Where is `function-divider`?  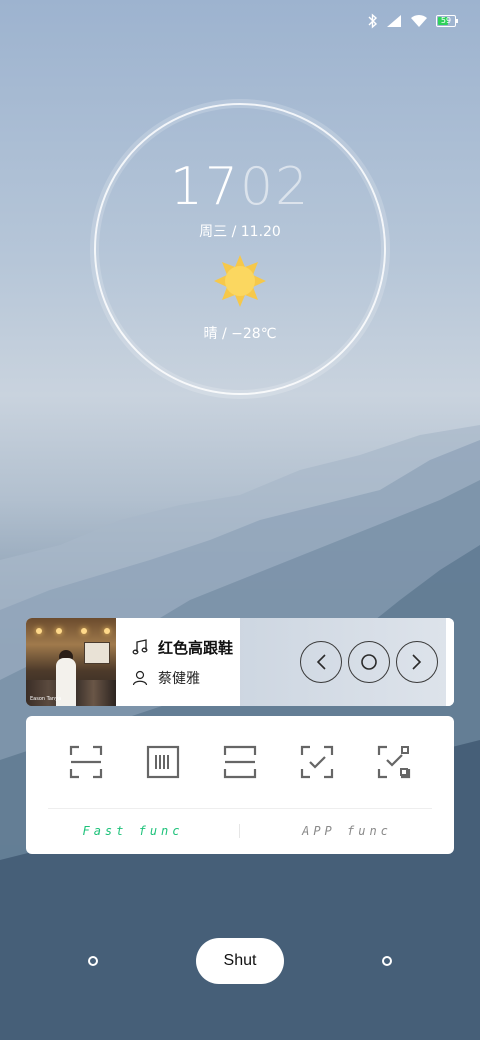 function-divider is located at coordinates (240, 808).